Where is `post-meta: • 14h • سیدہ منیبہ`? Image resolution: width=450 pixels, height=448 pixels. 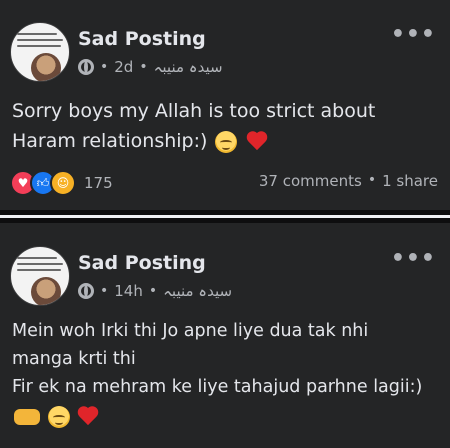
post-meta: • 14h • سیدہ منیبہ is located at coordinates (155, 291).